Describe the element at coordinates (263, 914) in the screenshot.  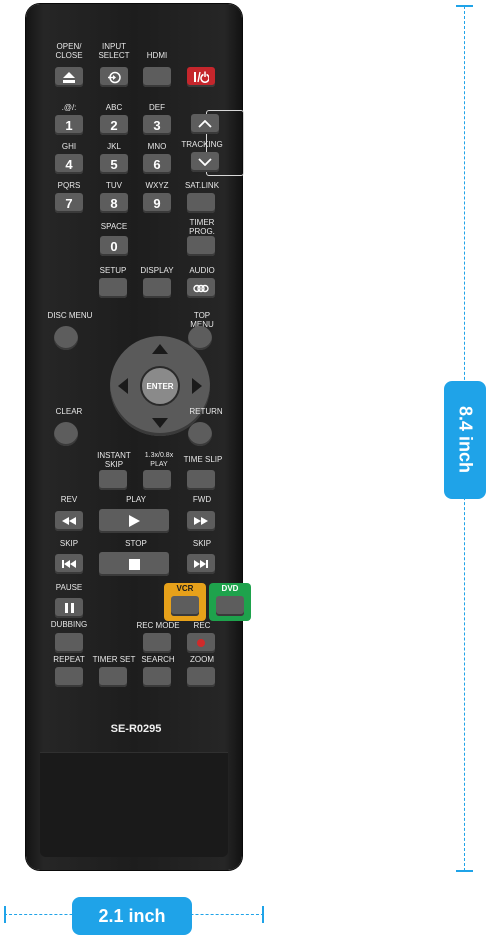
I see `width-cap-right` at that location.